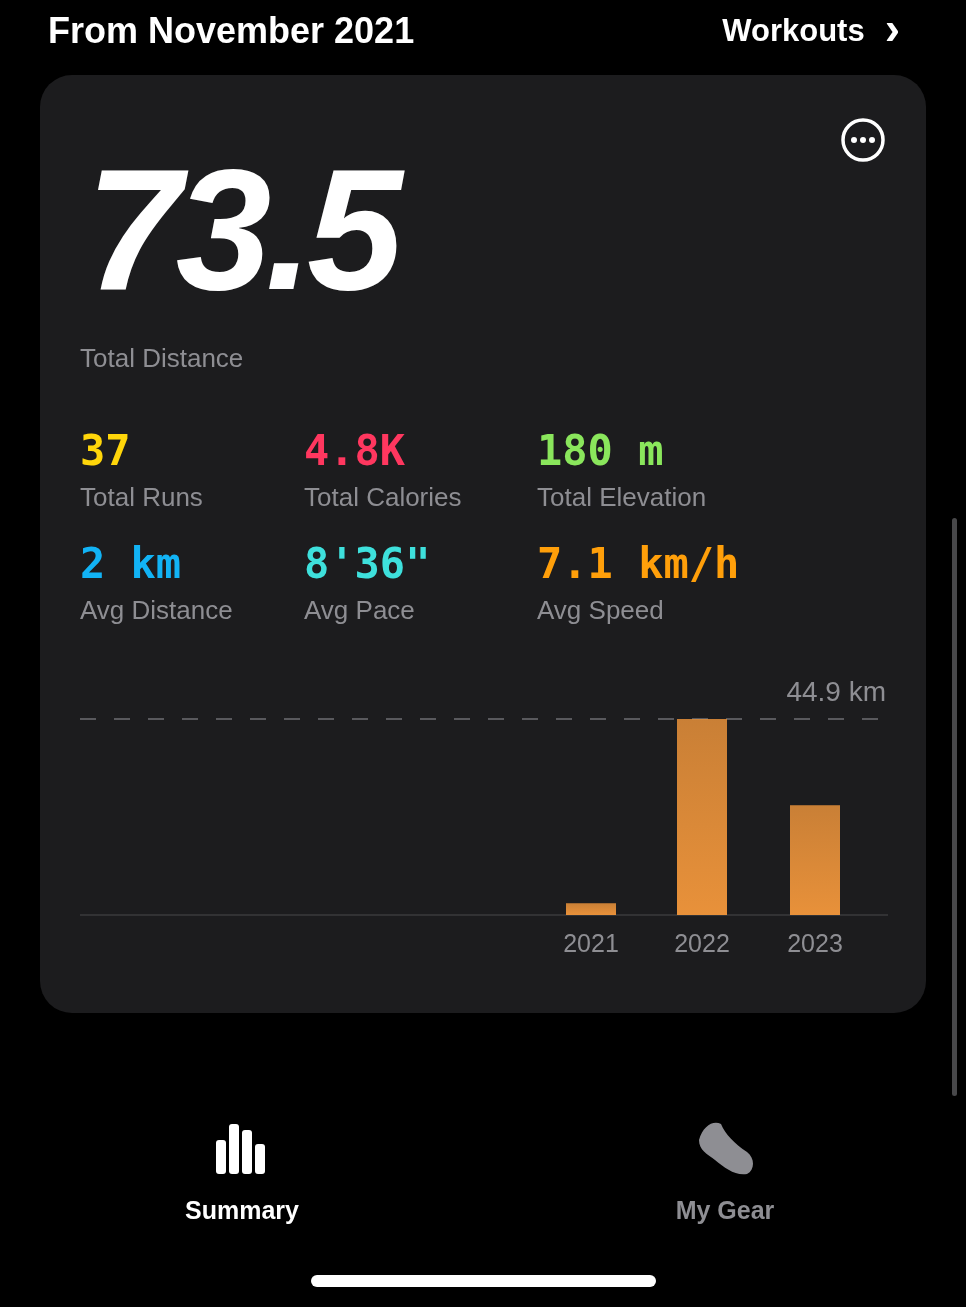 This screenshot has width=966, height=1307. What do you see at coordinates (142, 498) in the screenshot?
I see `stat-label: Total Runs` at bounding box center [142, 498].